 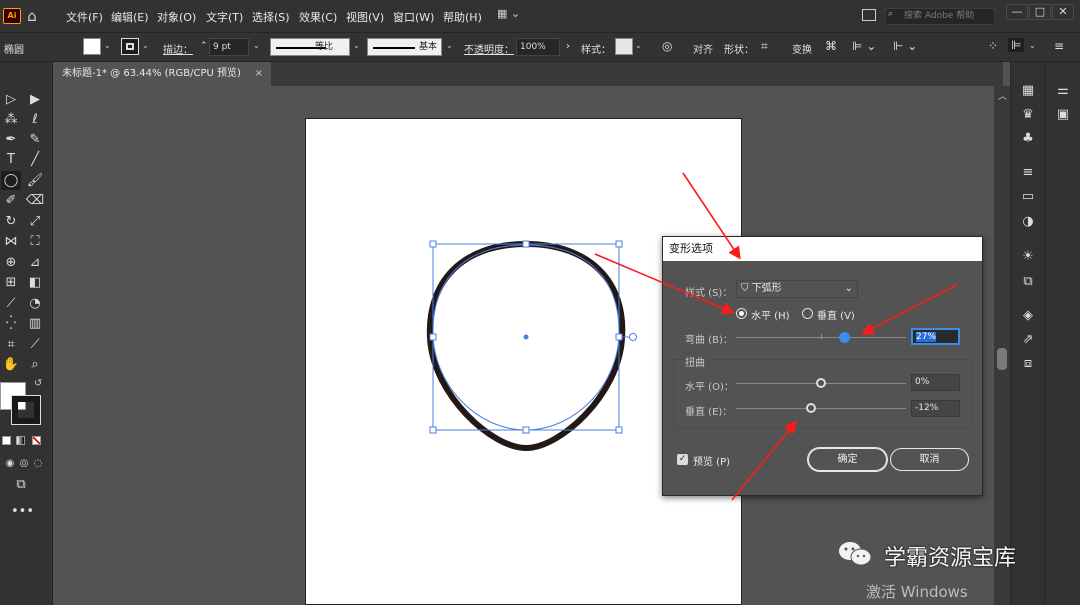 What do you see at coordinates (667, 46) in the screenshot?
I see `recolor-icon: ◎` at bounding box center [667, 46].